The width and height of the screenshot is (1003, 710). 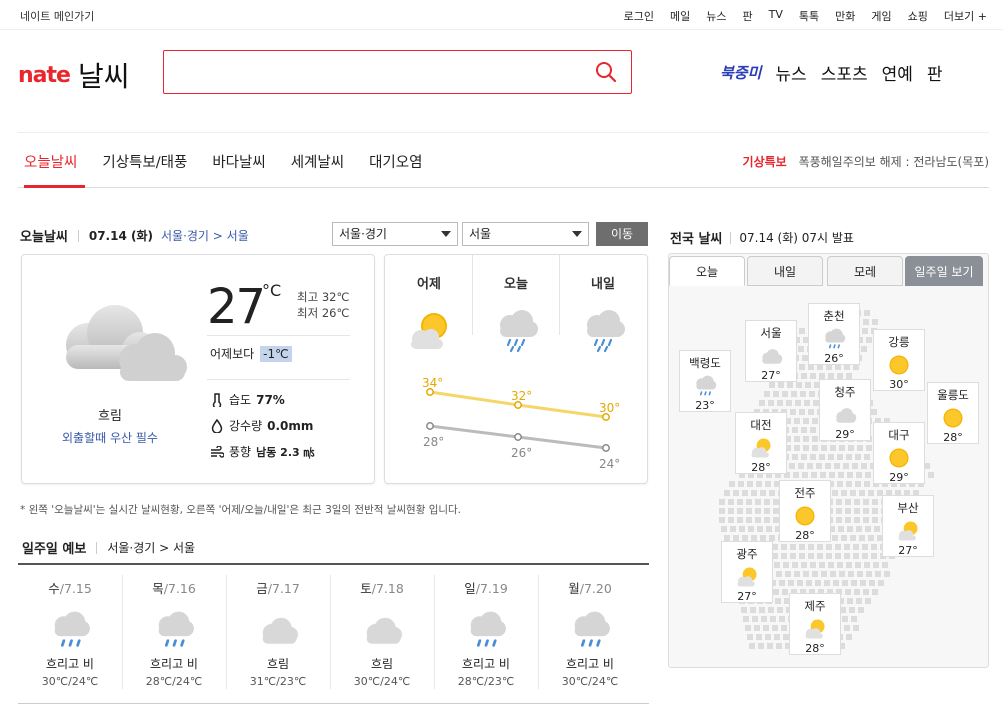 I want to click on region-select: 서울·경기, so click(x=395, y=234).